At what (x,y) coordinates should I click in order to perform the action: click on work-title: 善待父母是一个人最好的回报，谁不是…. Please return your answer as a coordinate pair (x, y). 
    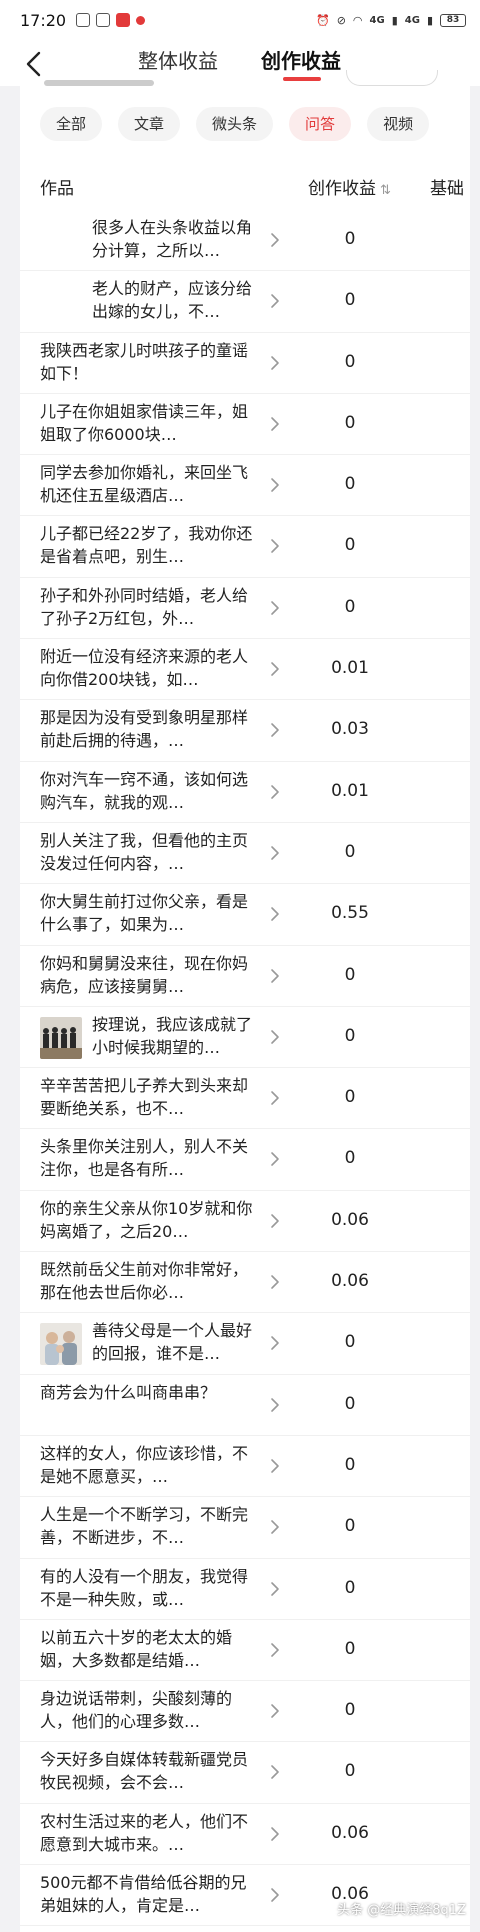
    Looking at the image, I should click on (172, 1342).